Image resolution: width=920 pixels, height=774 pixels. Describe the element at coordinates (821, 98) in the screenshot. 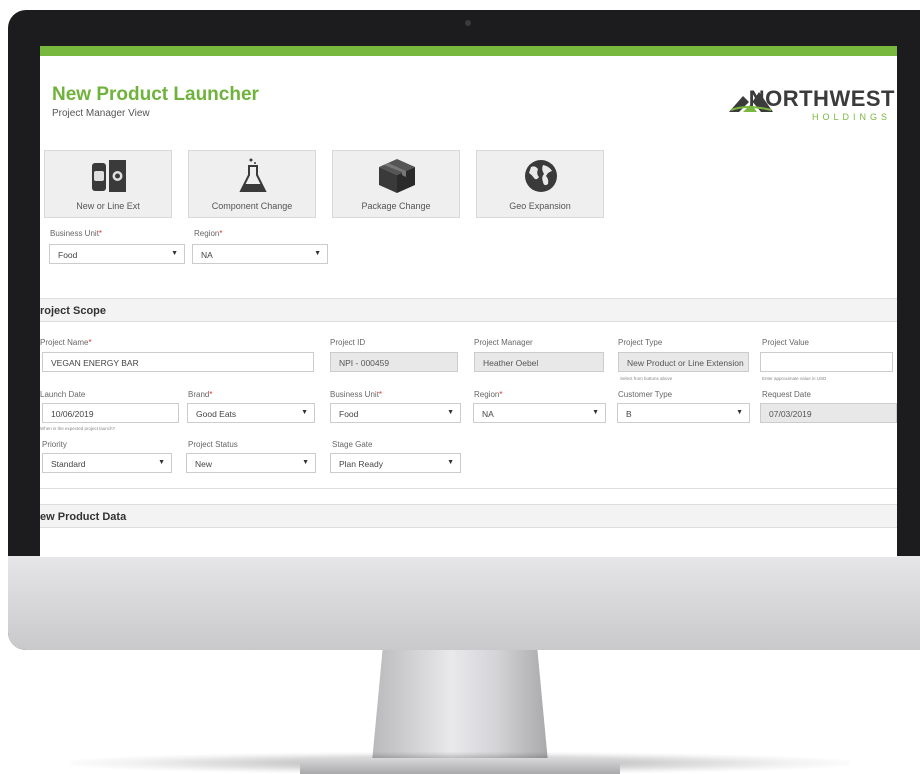

I see `logo-wordmark: NORTHWEST` at that location.